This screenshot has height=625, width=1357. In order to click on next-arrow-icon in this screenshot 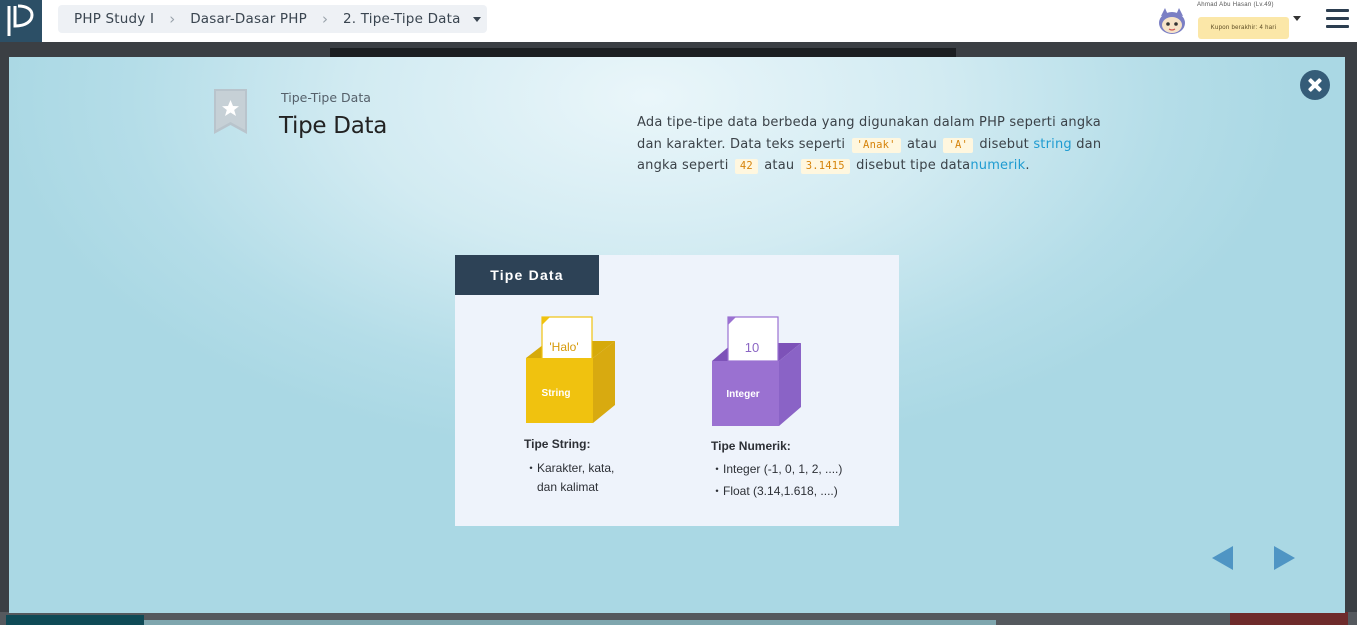, I will do `click(1284, 558)`.